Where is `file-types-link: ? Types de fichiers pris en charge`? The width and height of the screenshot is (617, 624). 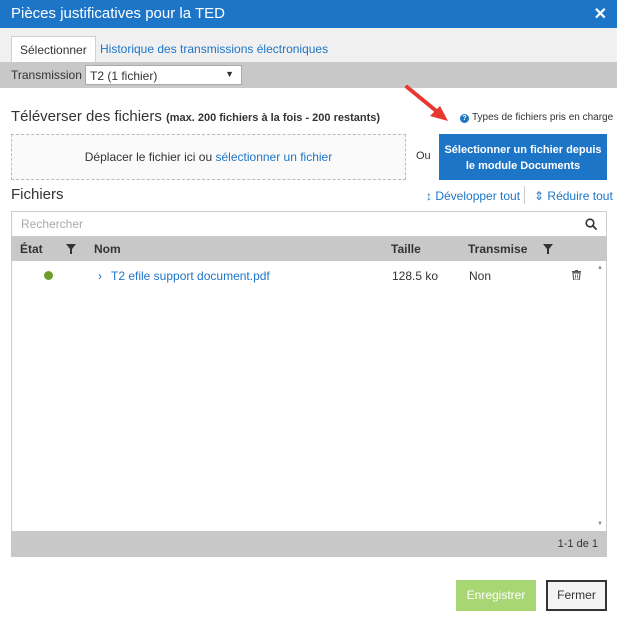
file-types-link: ? Types de fichiers pris en charge is located at coordinates (536, 117).